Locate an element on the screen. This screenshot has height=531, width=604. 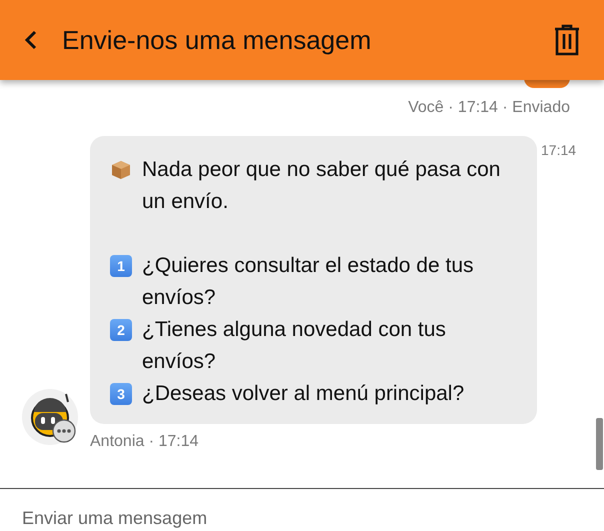
number-key-icon: 1 is located at coordinates (121, 266).